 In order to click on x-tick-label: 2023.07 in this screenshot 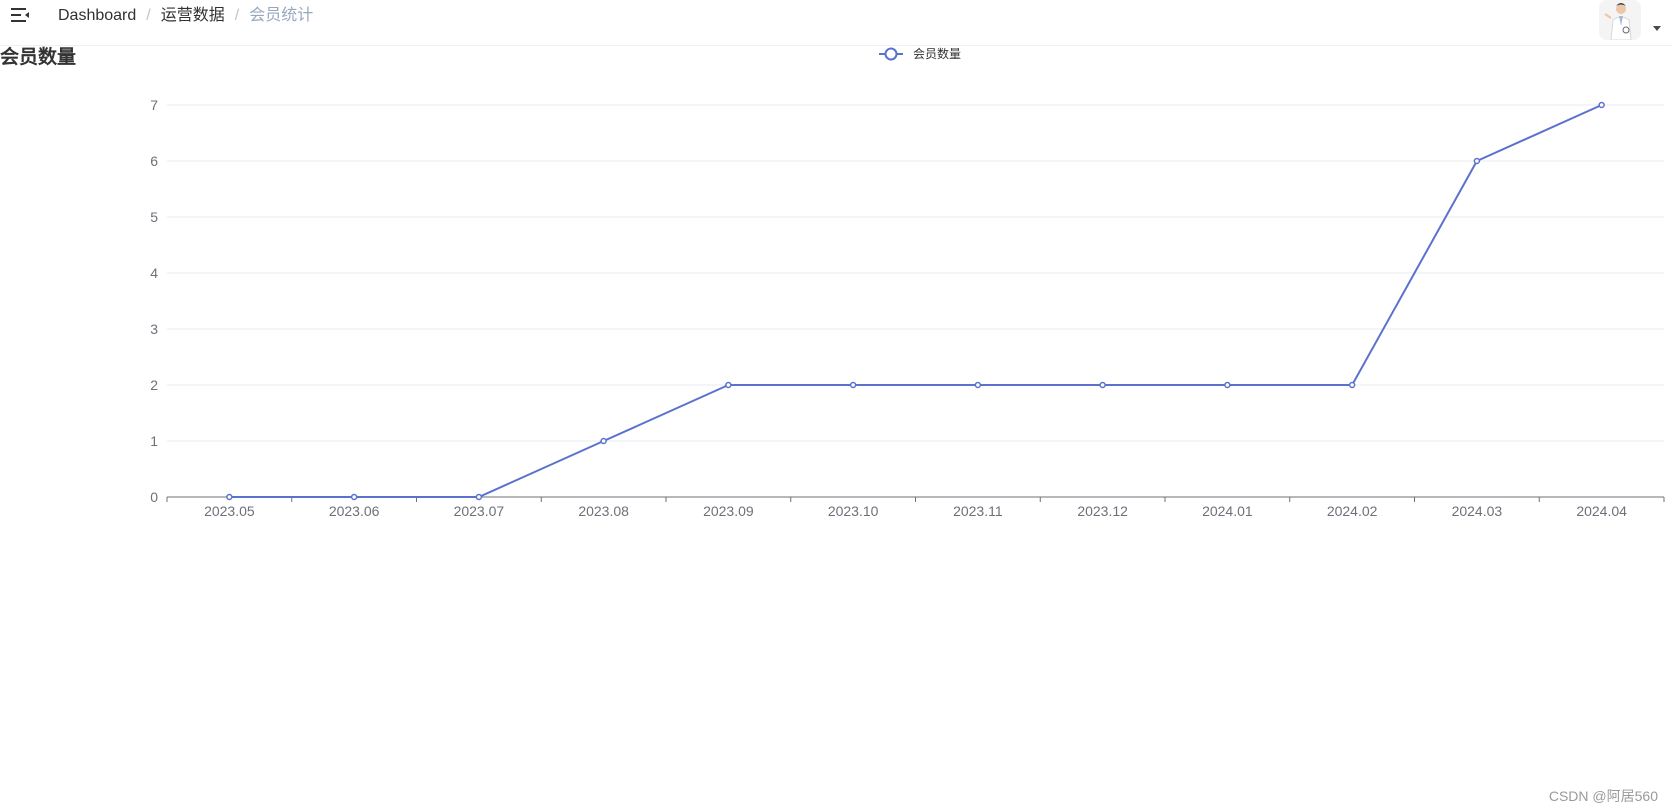, I will do `click(479, 511)`.